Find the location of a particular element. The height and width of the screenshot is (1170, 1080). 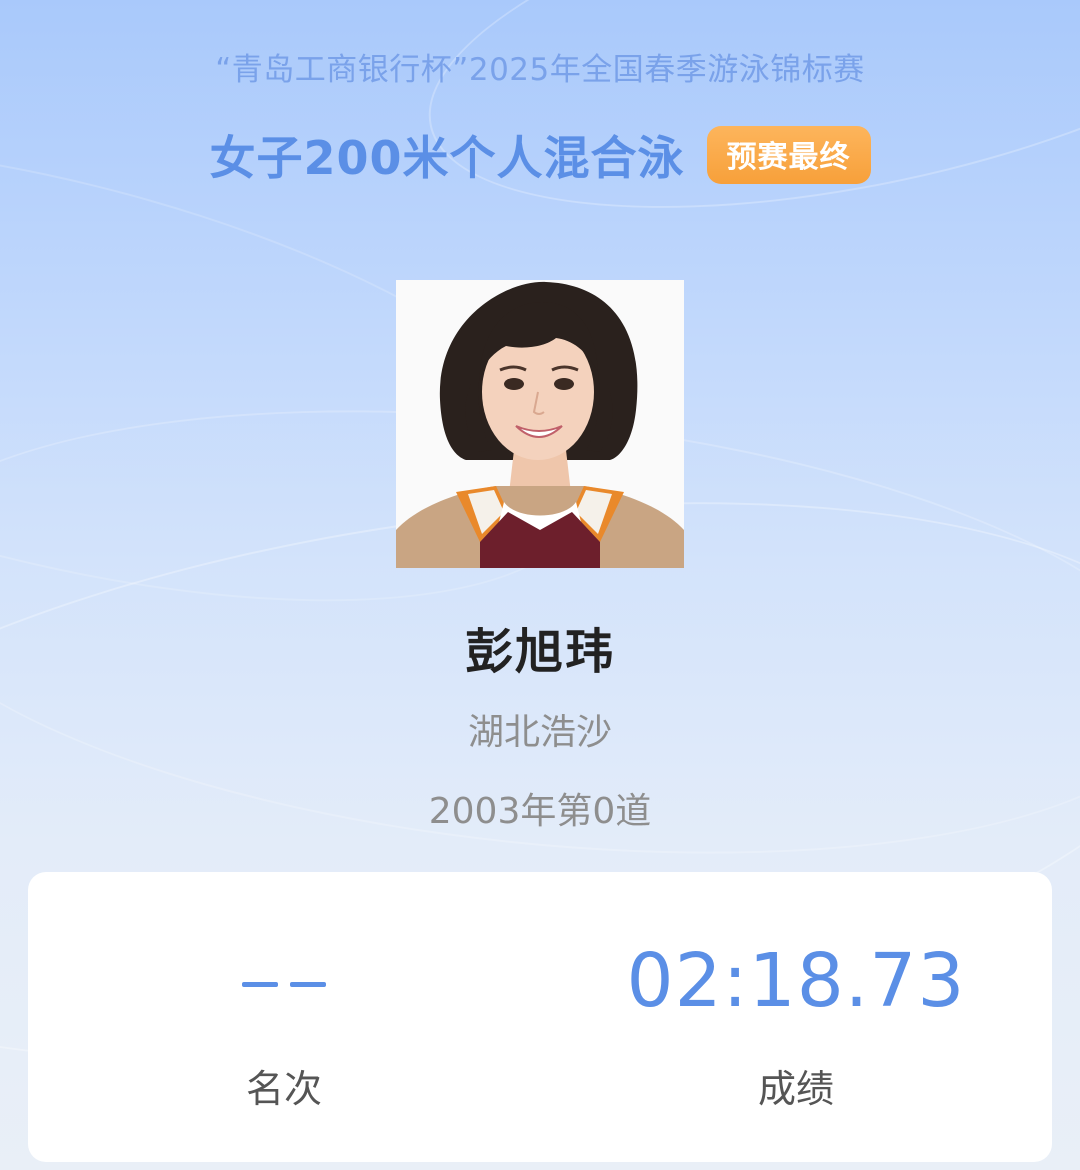

athlete-portrait-image is located at coordinates (540, 424).